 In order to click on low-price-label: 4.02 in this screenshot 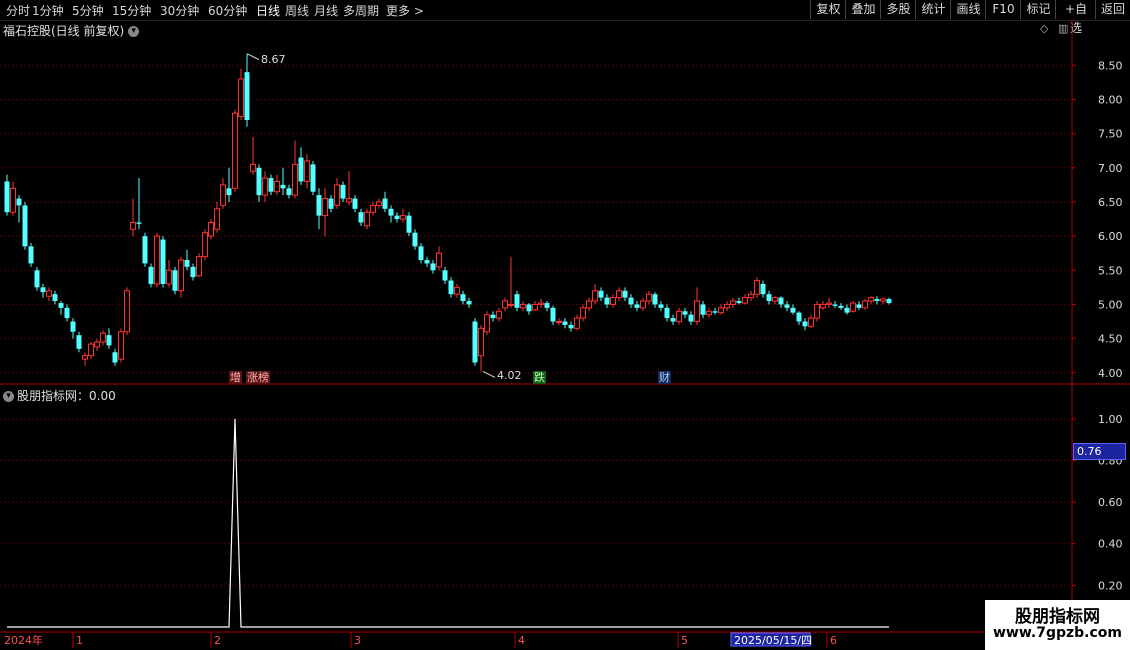, I will do `click(509, 376)`.